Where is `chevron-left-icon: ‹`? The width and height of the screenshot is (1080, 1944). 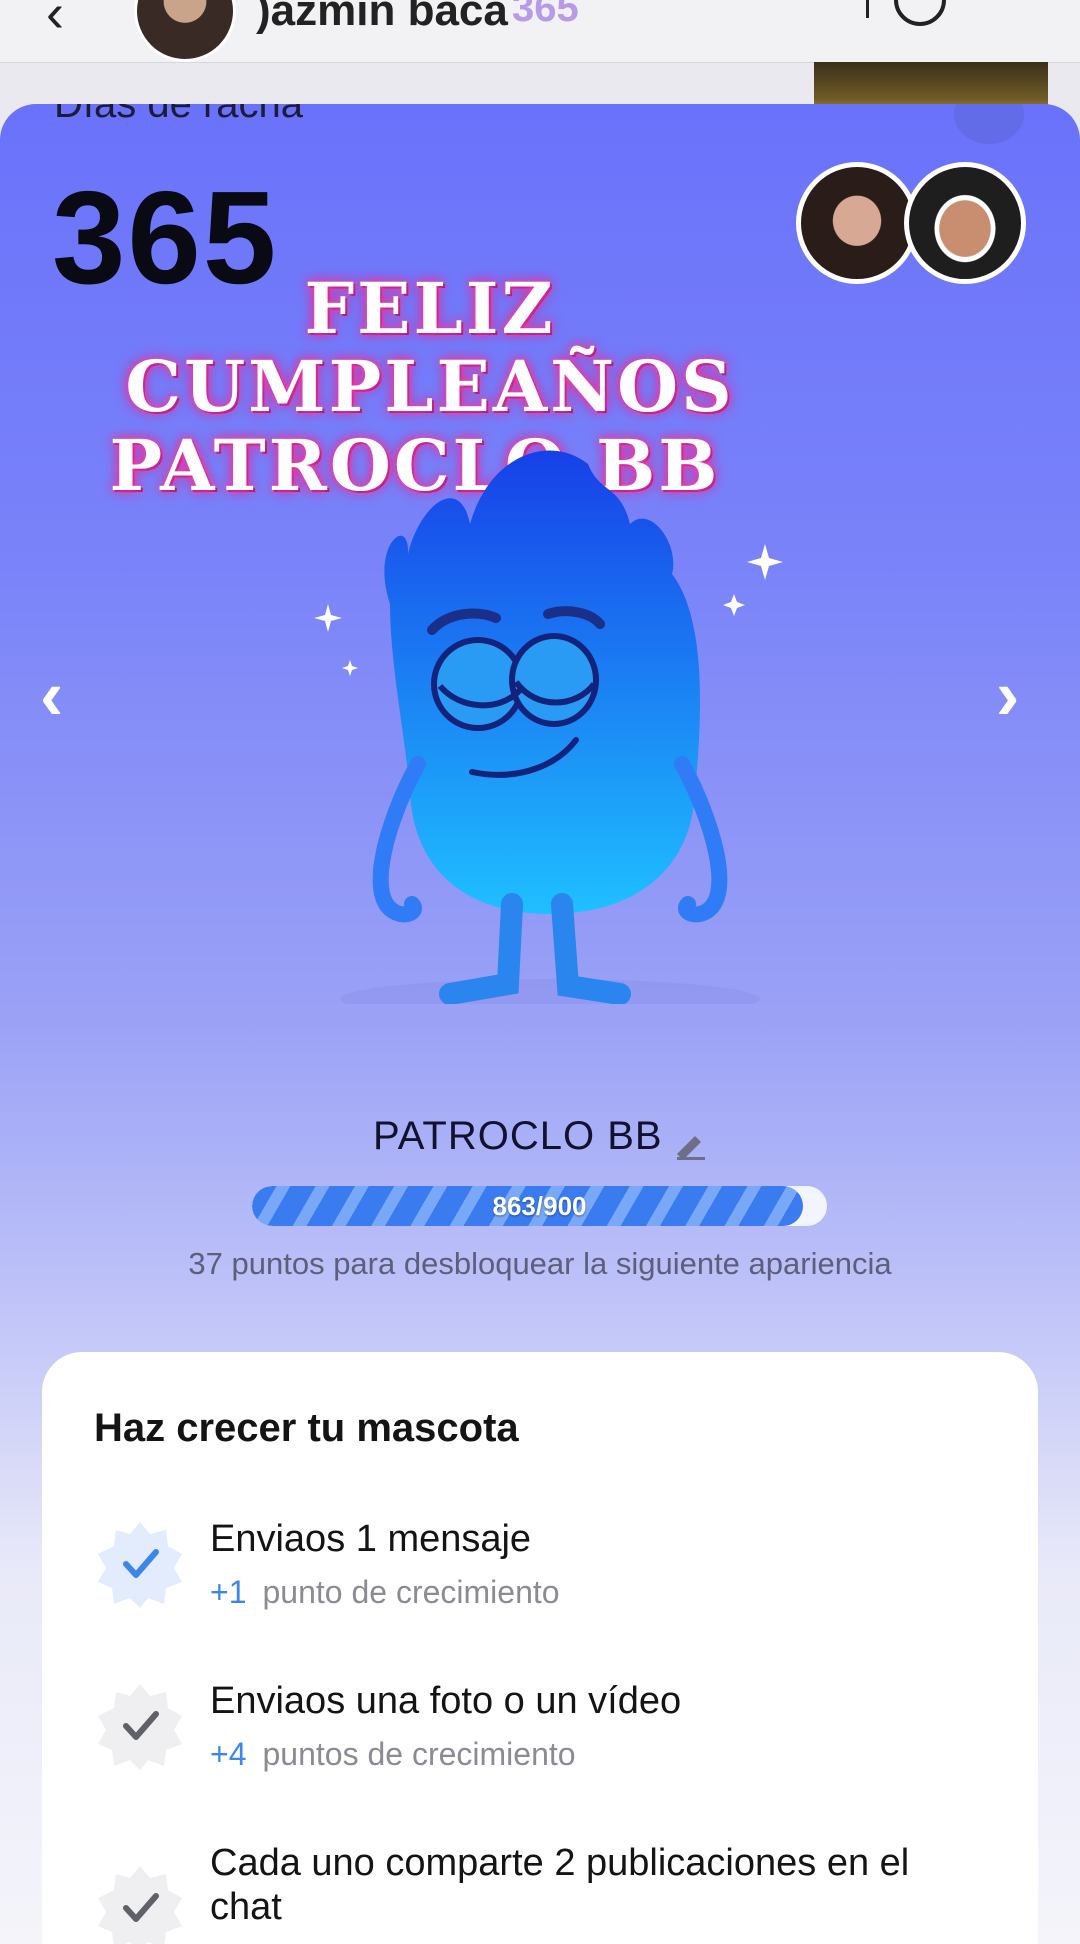 chevron-left-icon: ‹ is located at coordinates (55, 22).